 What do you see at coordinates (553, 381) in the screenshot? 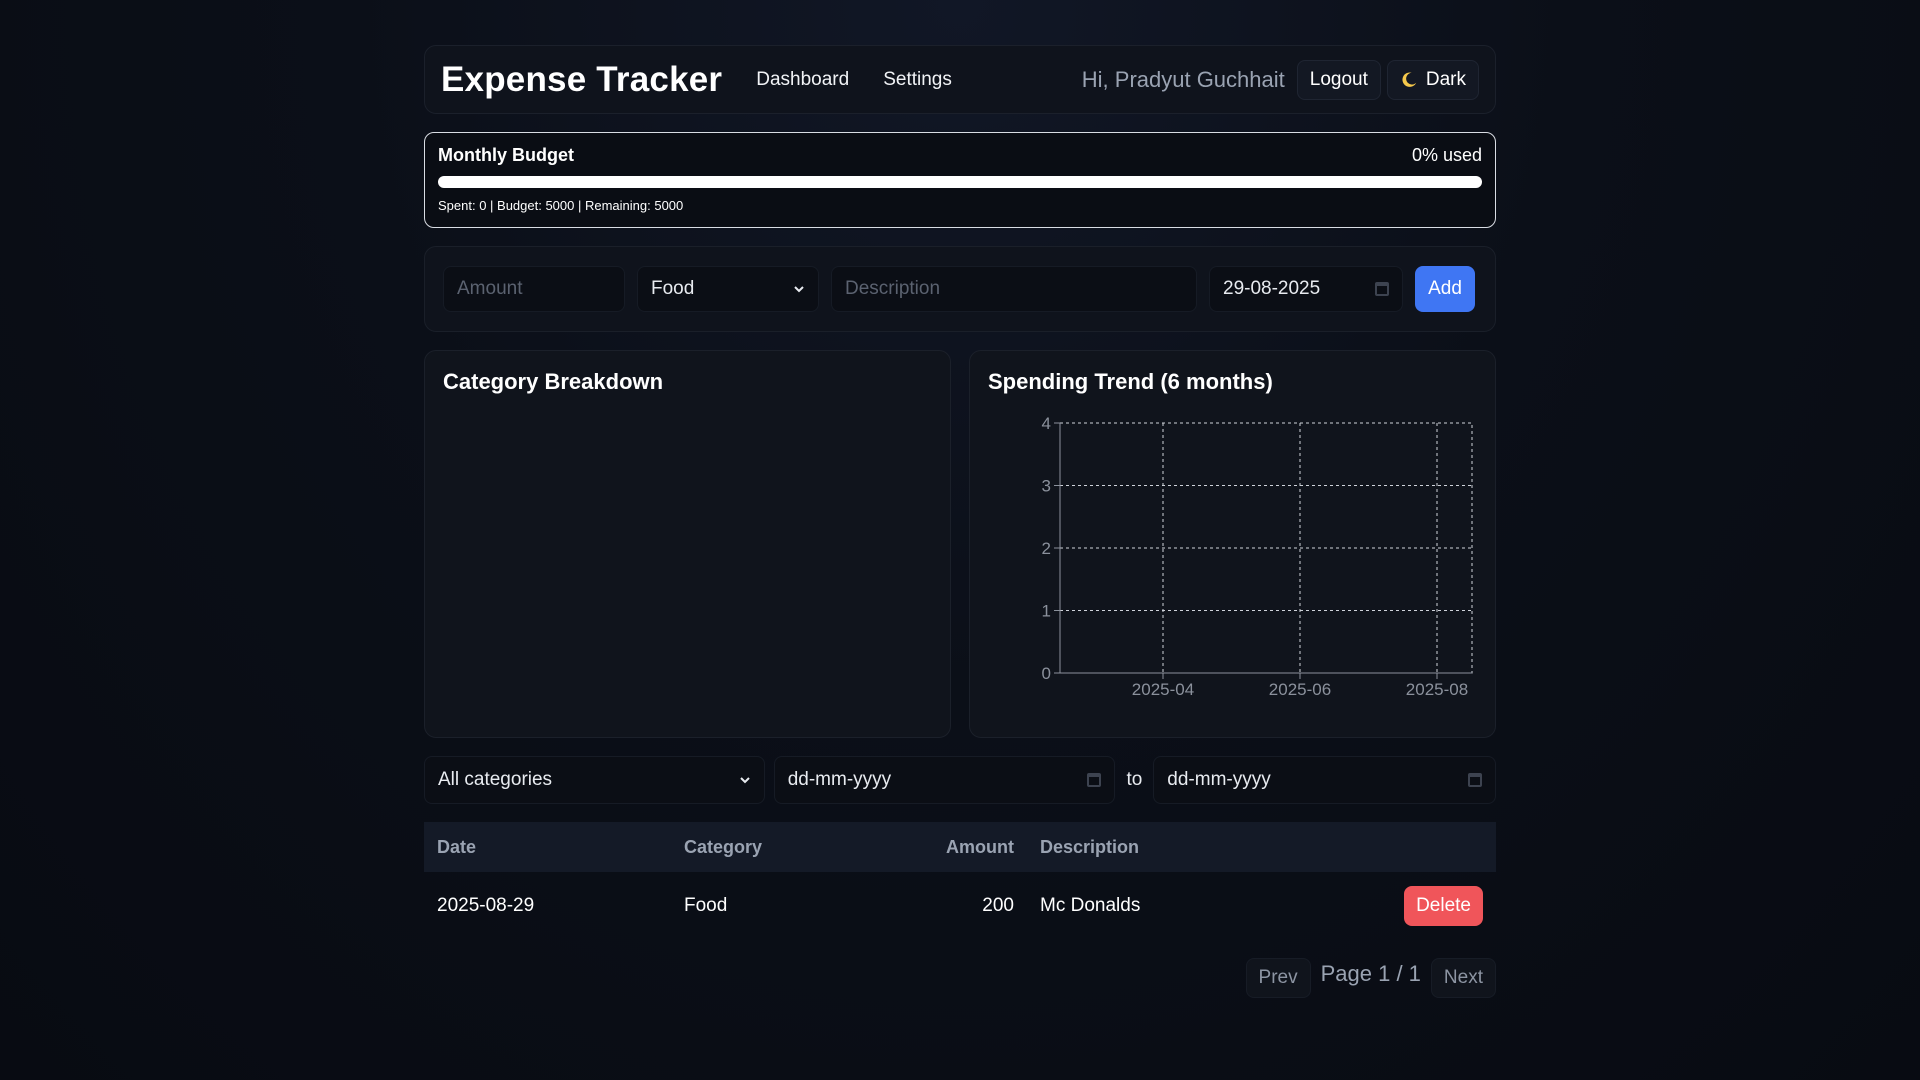
I see `category-breakdown-title: Category Breakdown` at bounding box center [553, 381].